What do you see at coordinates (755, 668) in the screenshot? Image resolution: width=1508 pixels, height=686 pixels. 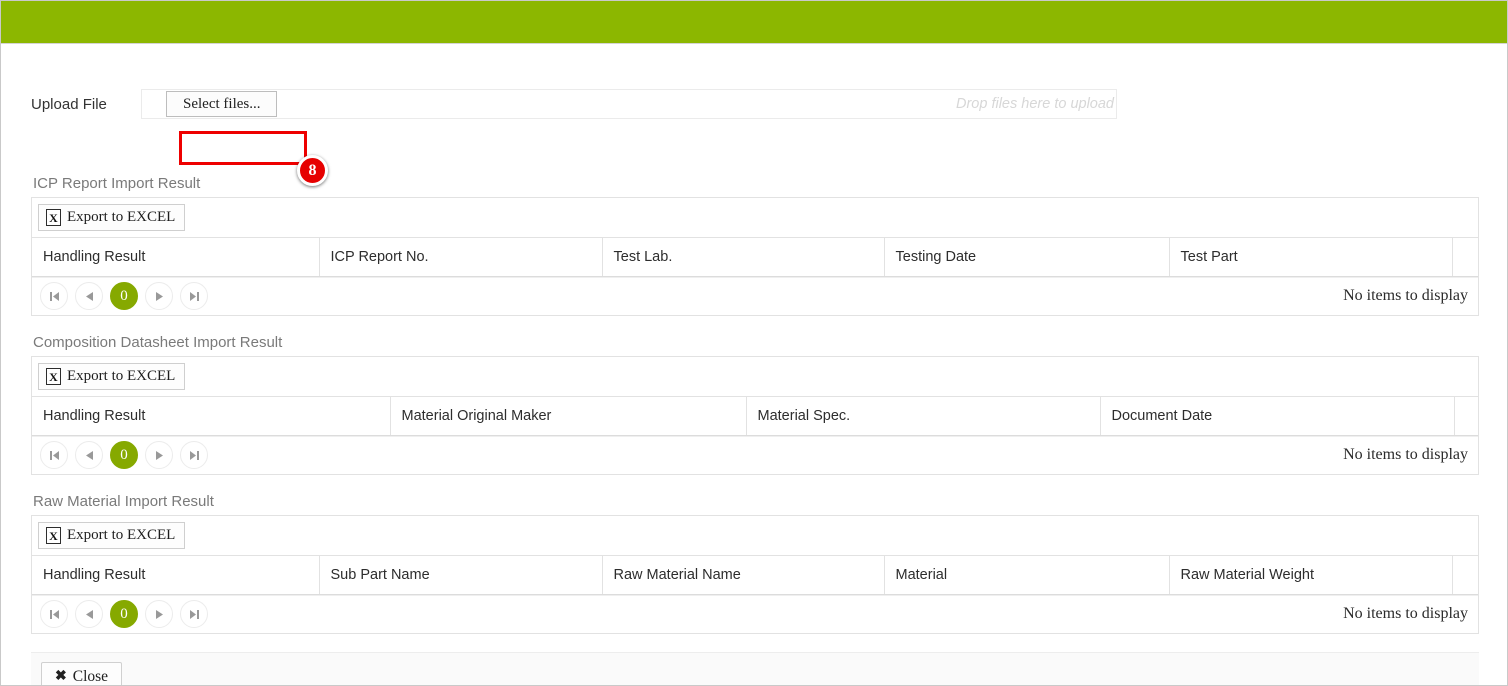 I see `dialog-footer: ✖ Close` at bounding box center [755, 668].